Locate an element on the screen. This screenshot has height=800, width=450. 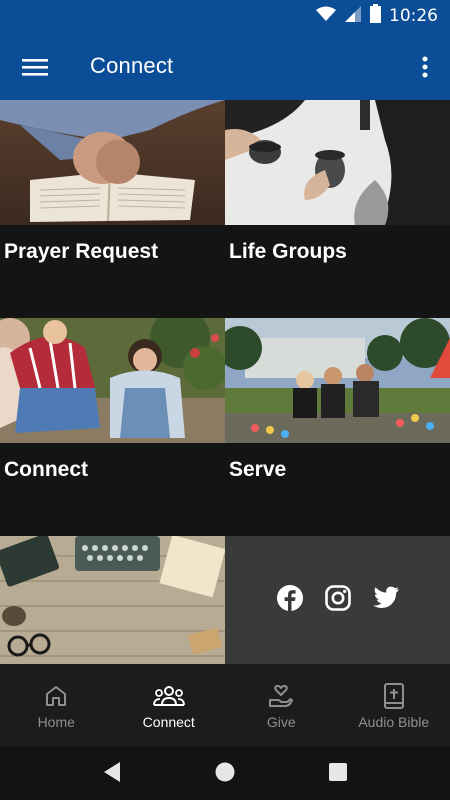
back-triangle-icon is located at coordinates (112, 772).